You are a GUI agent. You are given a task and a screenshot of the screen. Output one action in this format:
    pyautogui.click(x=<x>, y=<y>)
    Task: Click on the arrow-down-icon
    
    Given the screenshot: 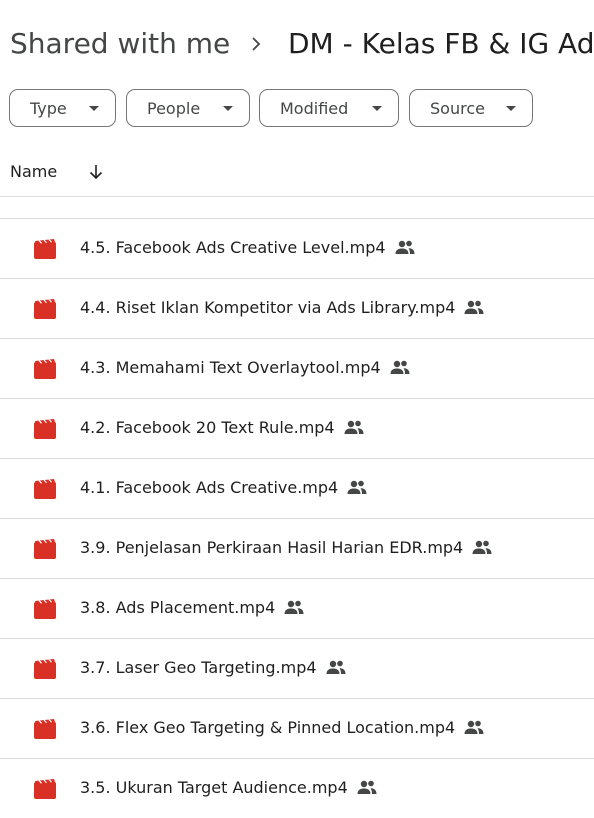 What is the action you would take?
    pyautogui.click(x=96, y=172)
    